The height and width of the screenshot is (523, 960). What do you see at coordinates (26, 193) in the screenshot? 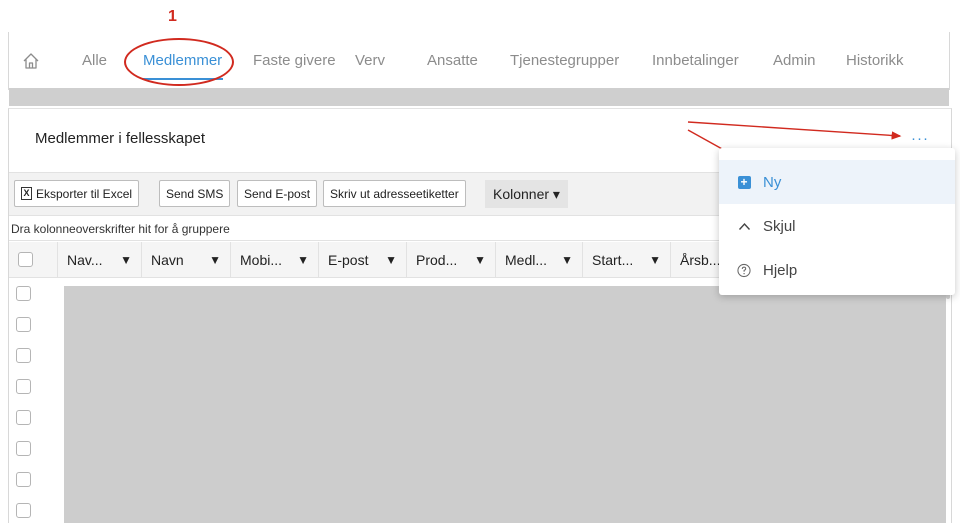
I see `excel-icon: X` at bounding box center [26, 193].